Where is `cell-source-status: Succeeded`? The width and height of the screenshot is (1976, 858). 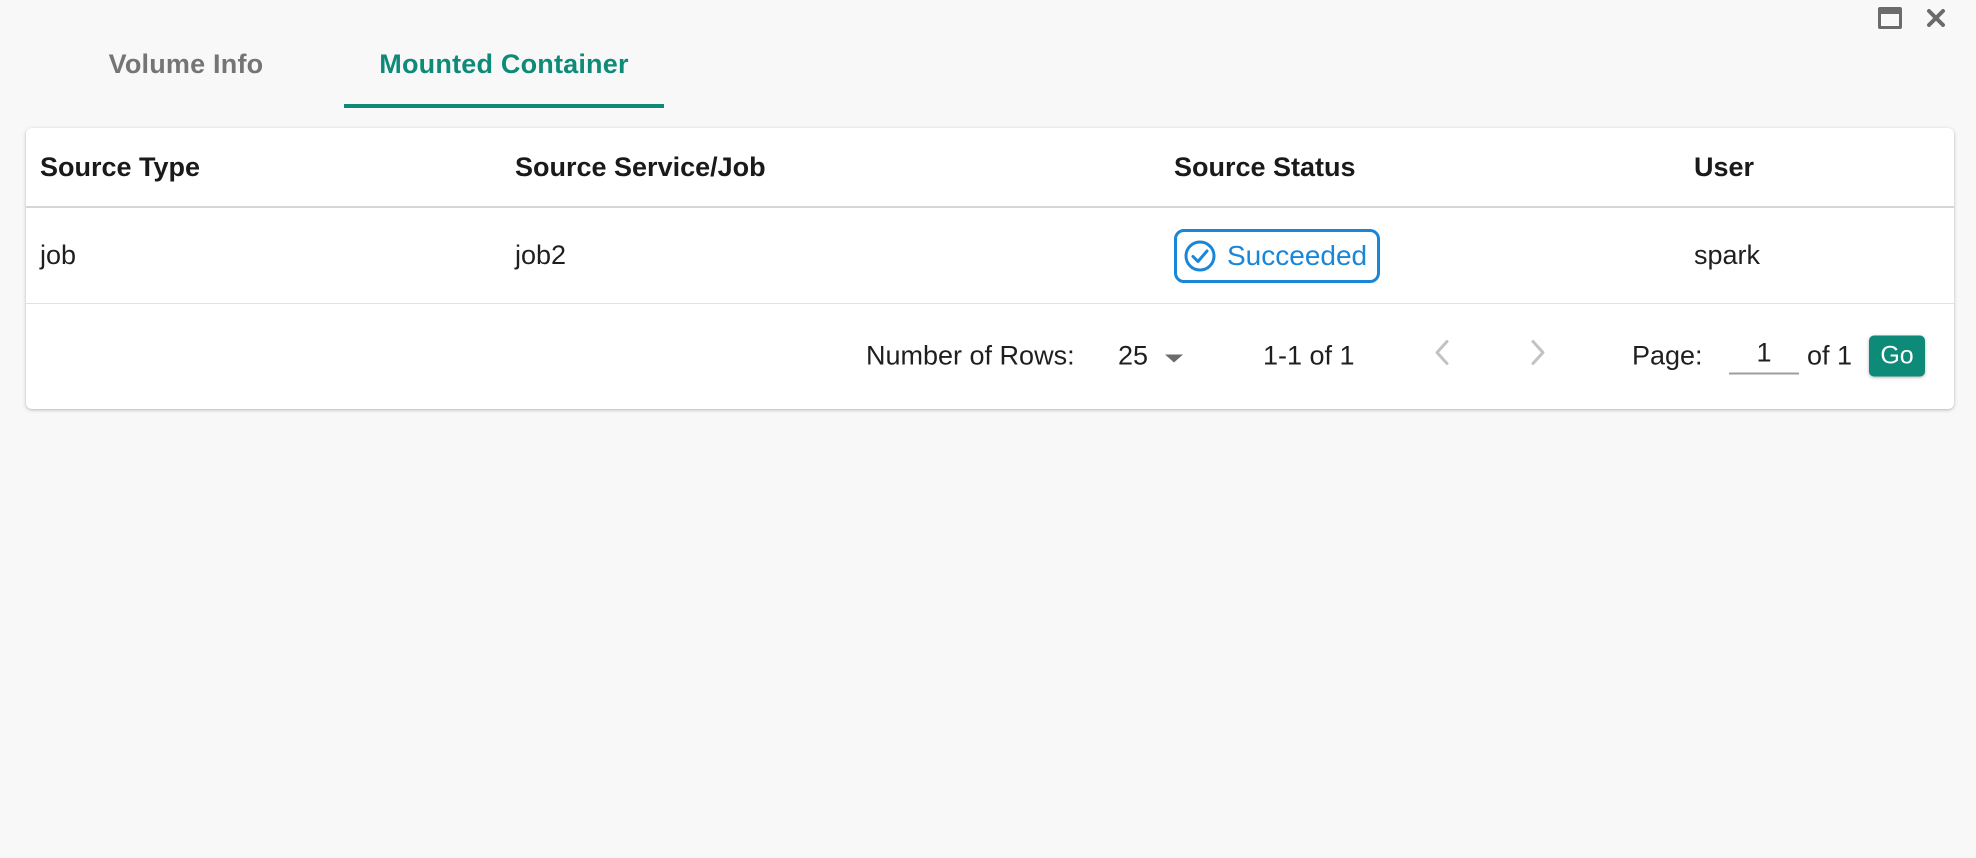
cell-source-status: Succeeded is located at coordinates (1277, 255).